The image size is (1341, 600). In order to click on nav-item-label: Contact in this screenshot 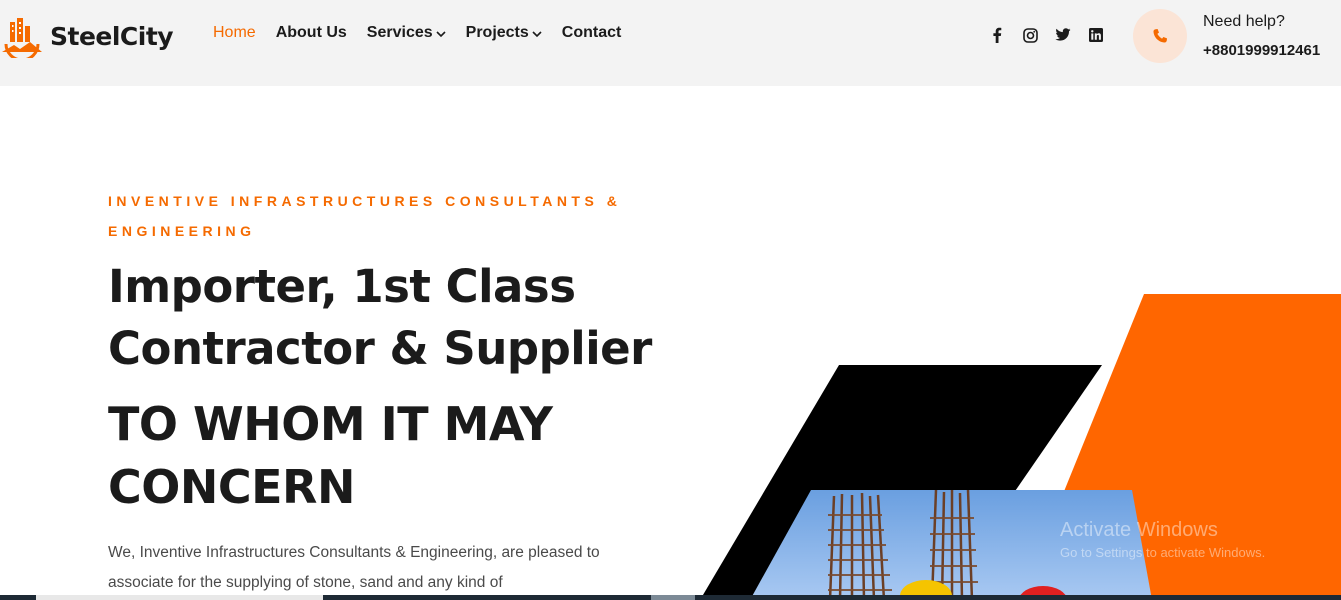, I will do `click(591, 32)`.